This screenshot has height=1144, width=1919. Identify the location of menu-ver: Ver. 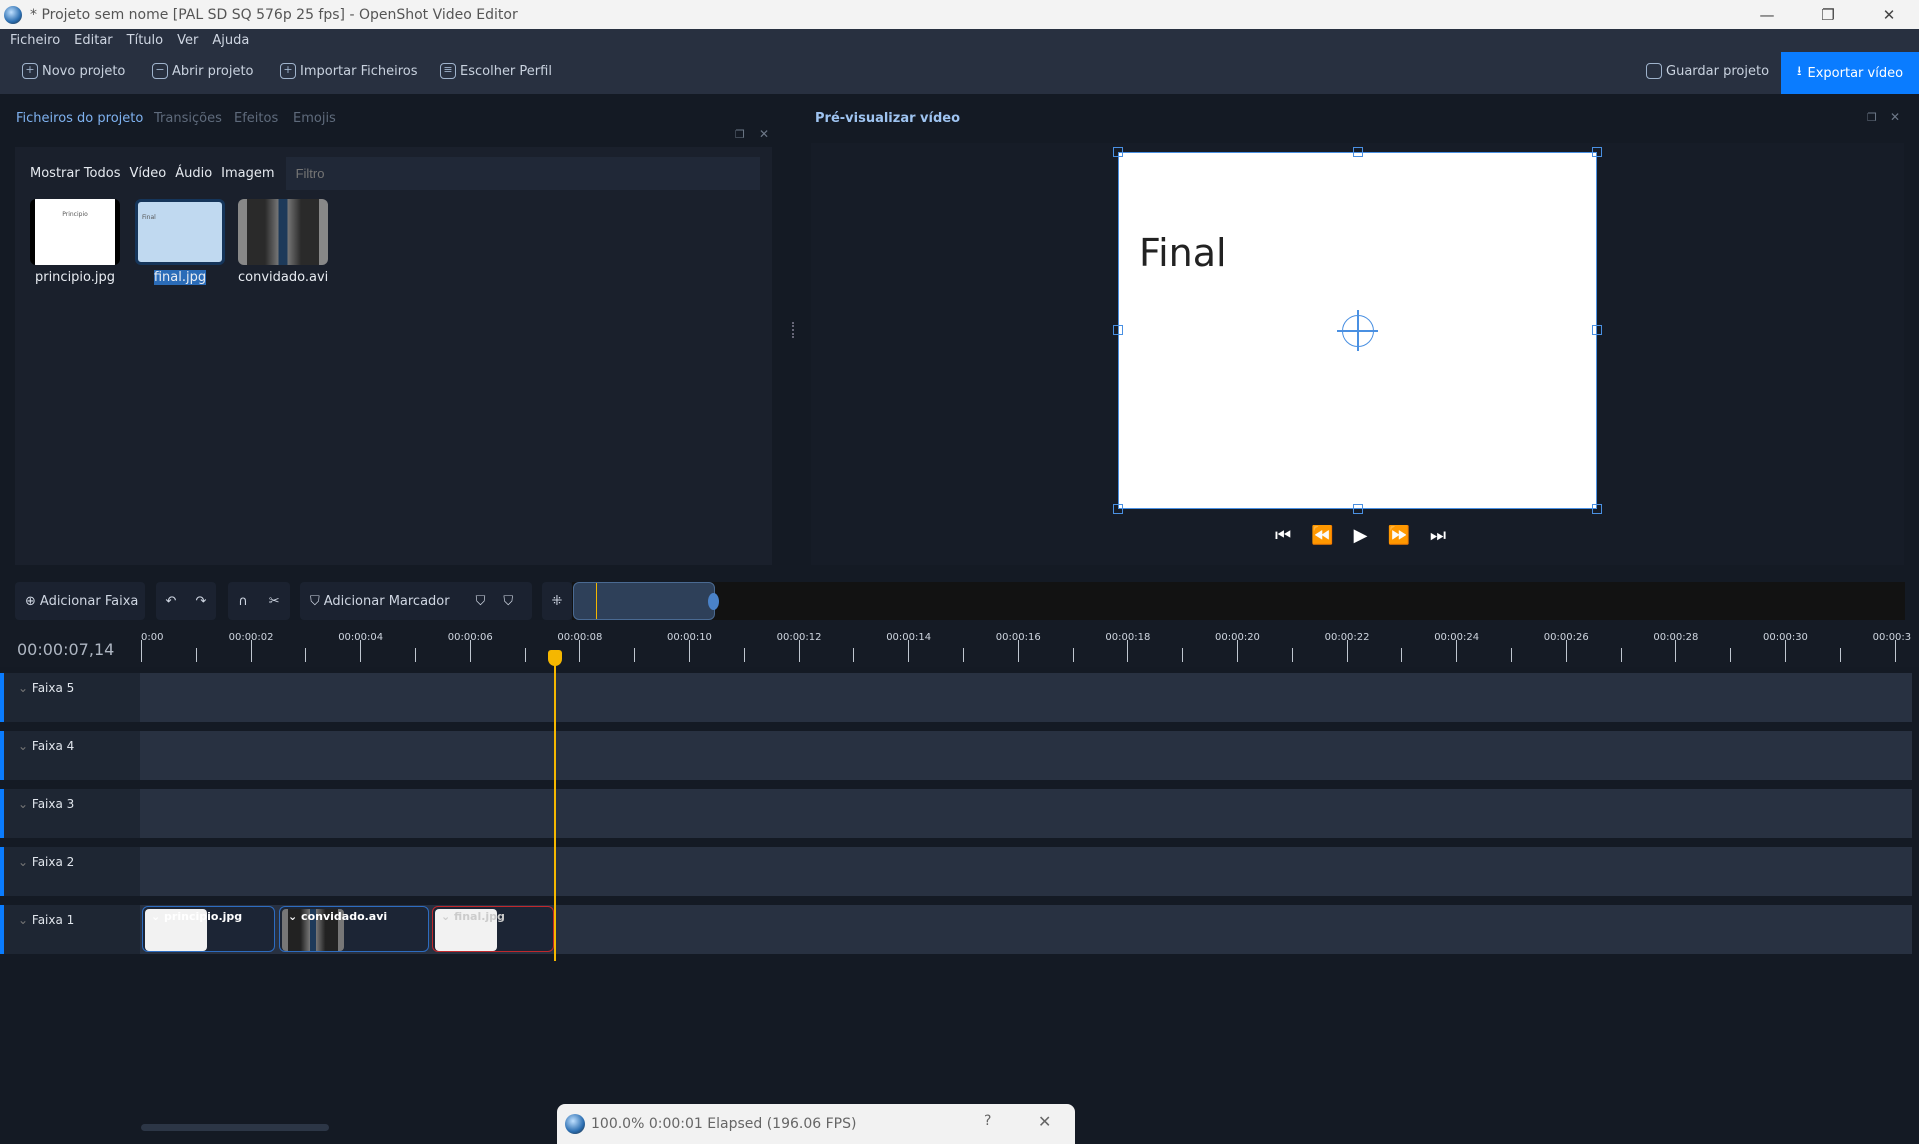
(187, 40).